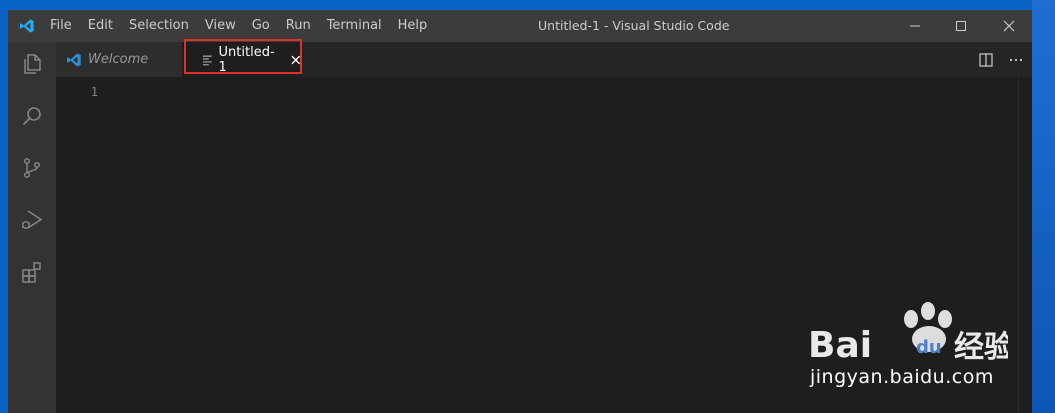  What do you see at coordinates (354, 26) in the screenshot?
I see `menu-terminal: Terminal` at bounding box center [354, 26].